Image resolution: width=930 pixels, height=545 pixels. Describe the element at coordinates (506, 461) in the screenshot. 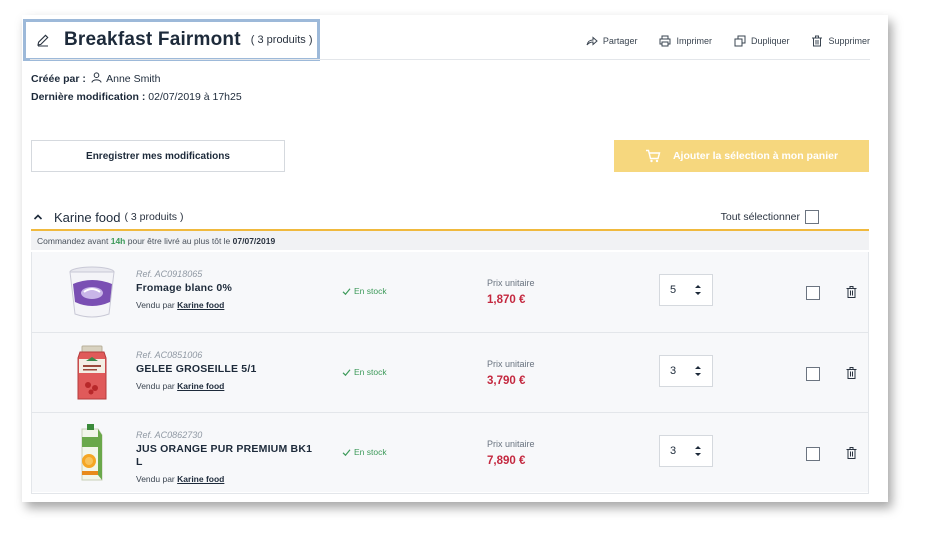

I see `unit-price: 7,890 €` at that location.